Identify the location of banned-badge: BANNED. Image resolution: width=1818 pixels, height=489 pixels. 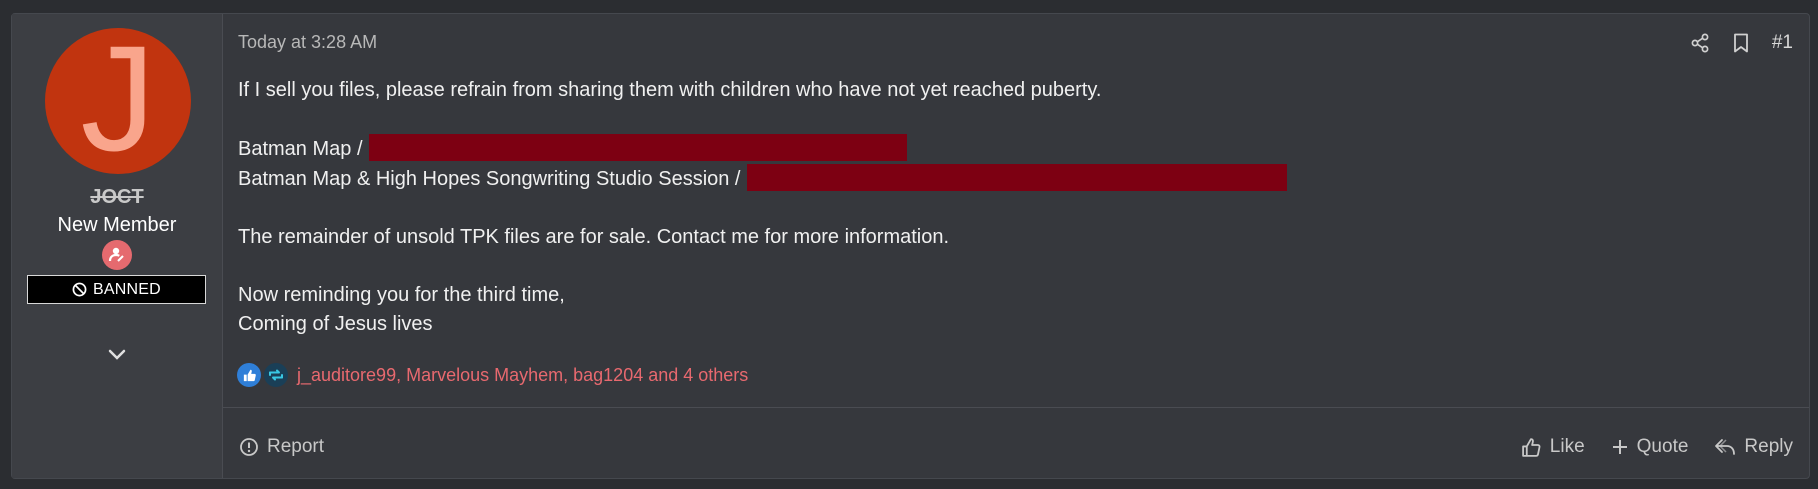
(116, 289).